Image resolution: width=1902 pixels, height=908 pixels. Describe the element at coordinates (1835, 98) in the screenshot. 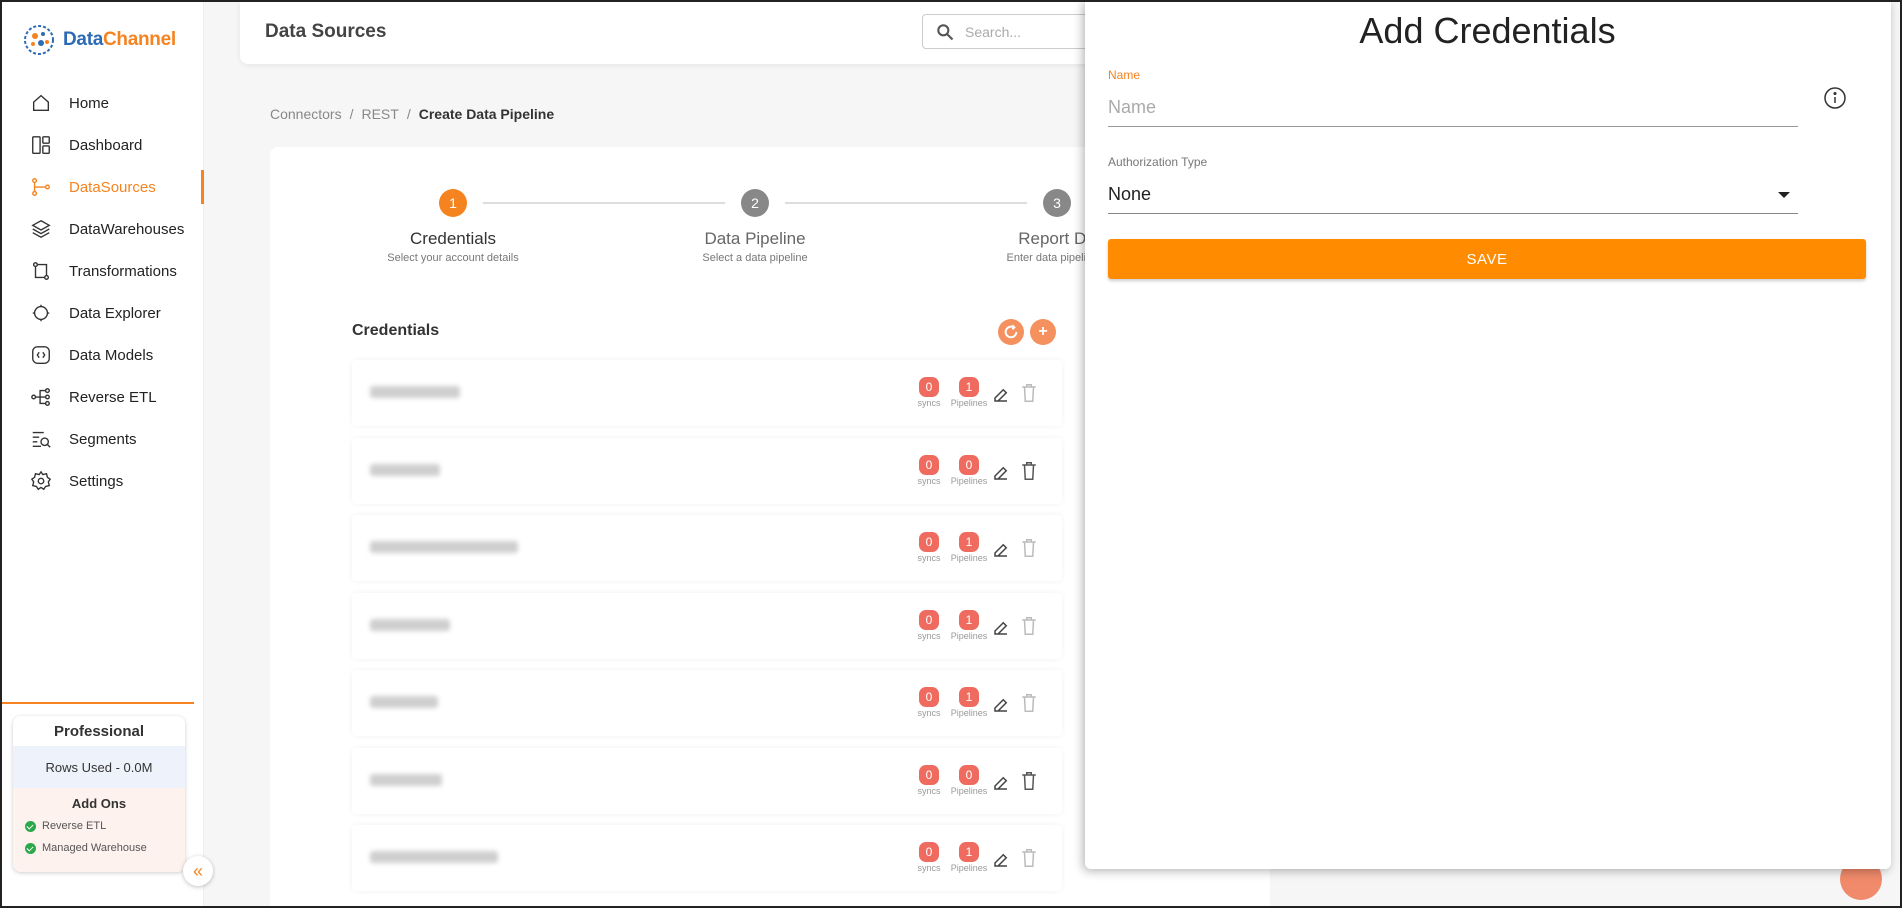

I see `info-icon` at that location.